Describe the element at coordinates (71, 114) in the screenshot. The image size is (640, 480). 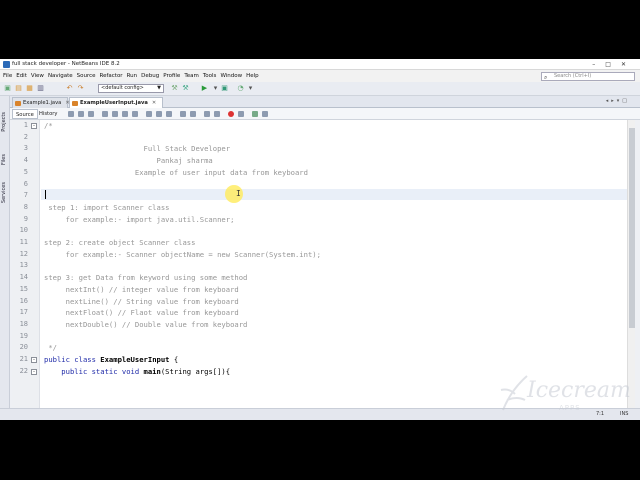
I see `last-edit-icon` at that location.